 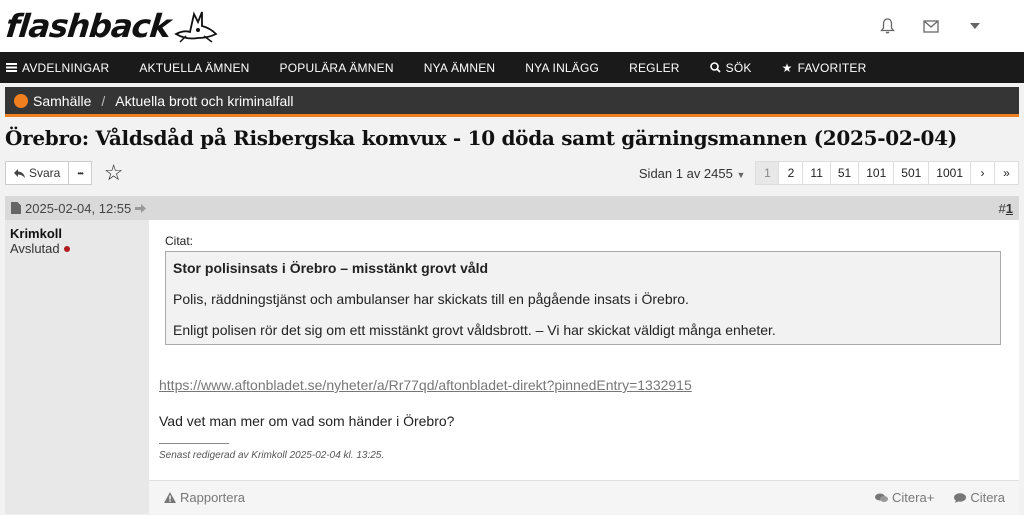 What do you see at coordinates (738, 67) in the screenshot?
I see `nav-label: Sök` at bounding box center [738, 67].